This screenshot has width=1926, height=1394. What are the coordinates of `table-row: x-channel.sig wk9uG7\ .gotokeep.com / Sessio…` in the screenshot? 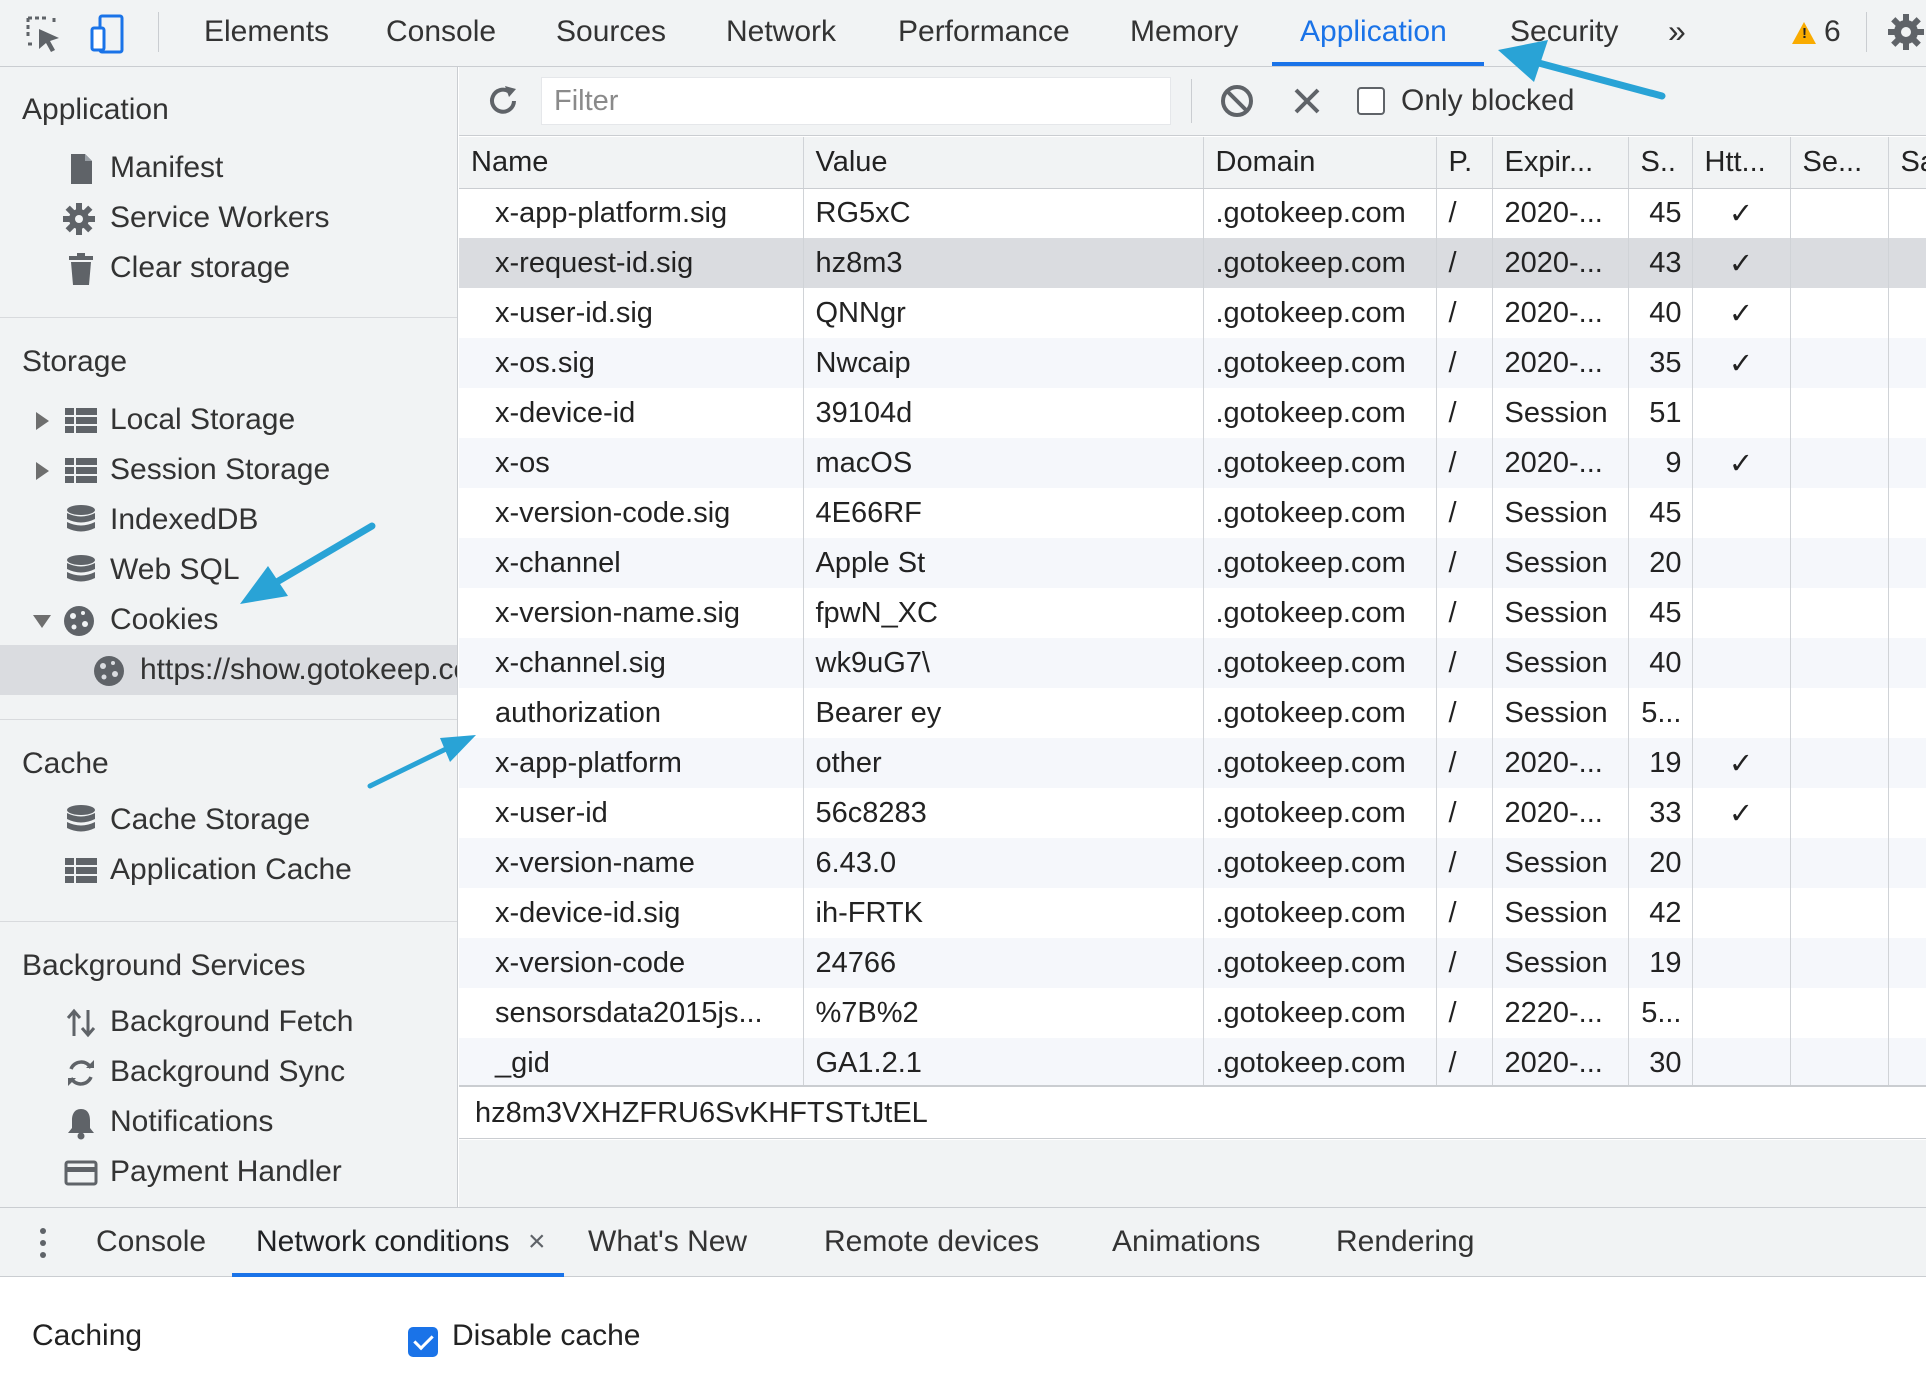 It's located at (1192, 663).